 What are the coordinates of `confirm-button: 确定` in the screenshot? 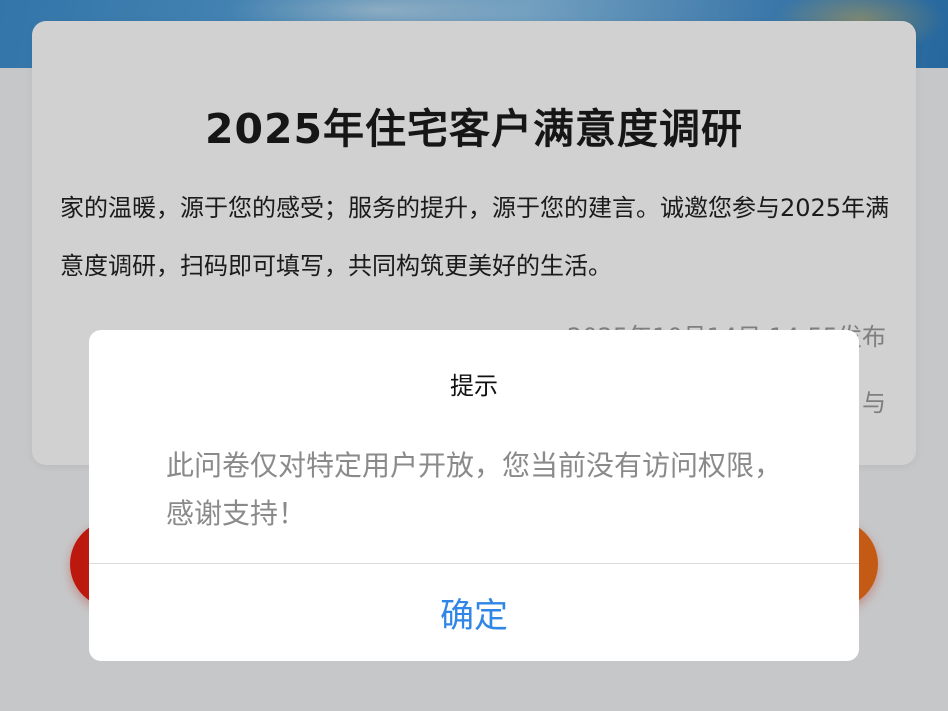 It's located at (474, 612).